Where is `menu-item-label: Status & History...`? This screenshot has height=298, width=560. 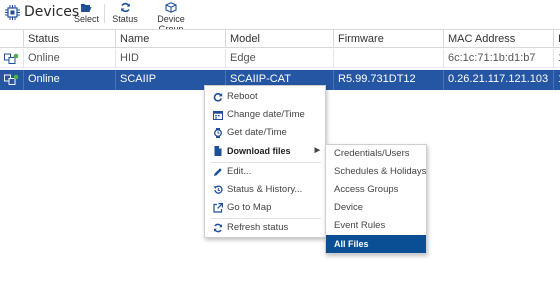
menu-item-label: Status & History... is located at coordinates (265, 189).